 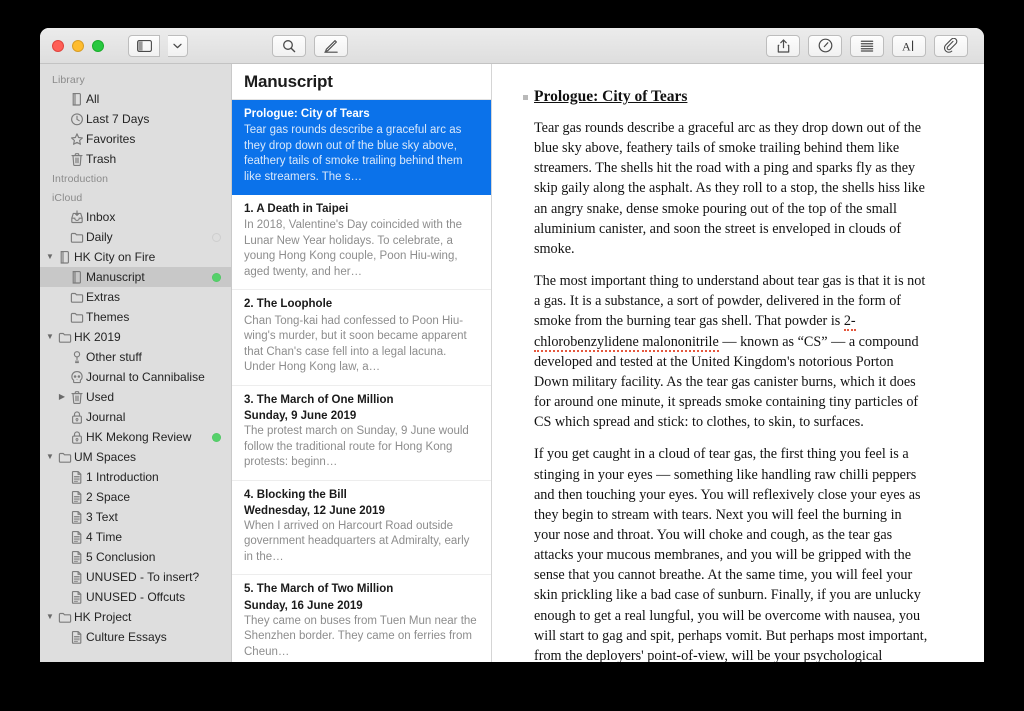 What do you see at coordinates (611, 96) in the screenshot?
I see `document-title-text: Prologue: City of Tears` at bounding box center [611, 96].